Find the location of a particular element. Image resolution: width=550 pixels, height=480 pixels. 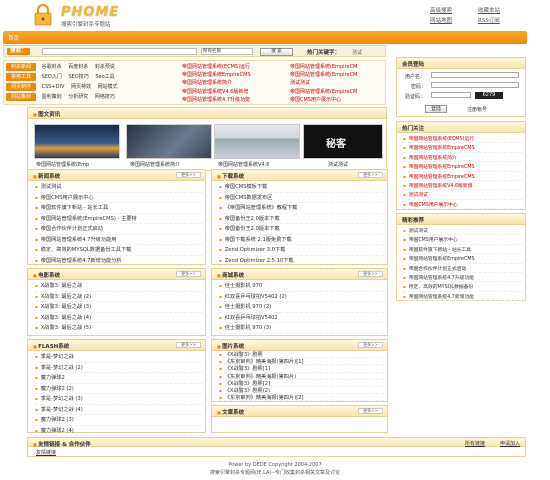

category-link: 封杀预说 is located at coordinates (105, 67).